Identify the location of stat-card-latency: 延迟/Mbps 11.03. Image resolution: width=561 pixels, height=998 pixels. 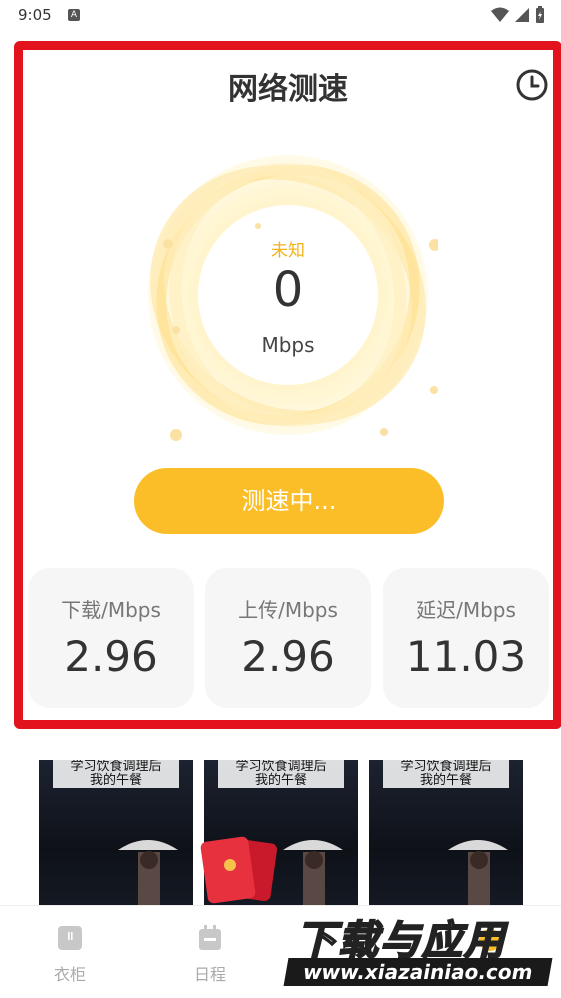
(466, 638).